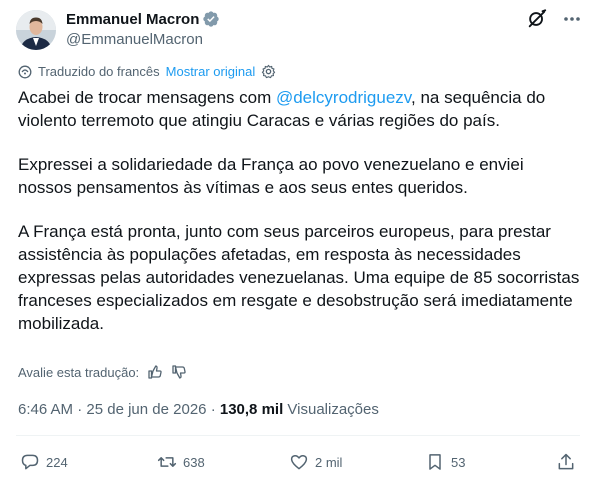 Image resolution: width=596 pixels, height=480 pixels. What do you see at coordinates (554, 19) in the screenshot?
I see `header-actions` at bounding box center [554, 19].